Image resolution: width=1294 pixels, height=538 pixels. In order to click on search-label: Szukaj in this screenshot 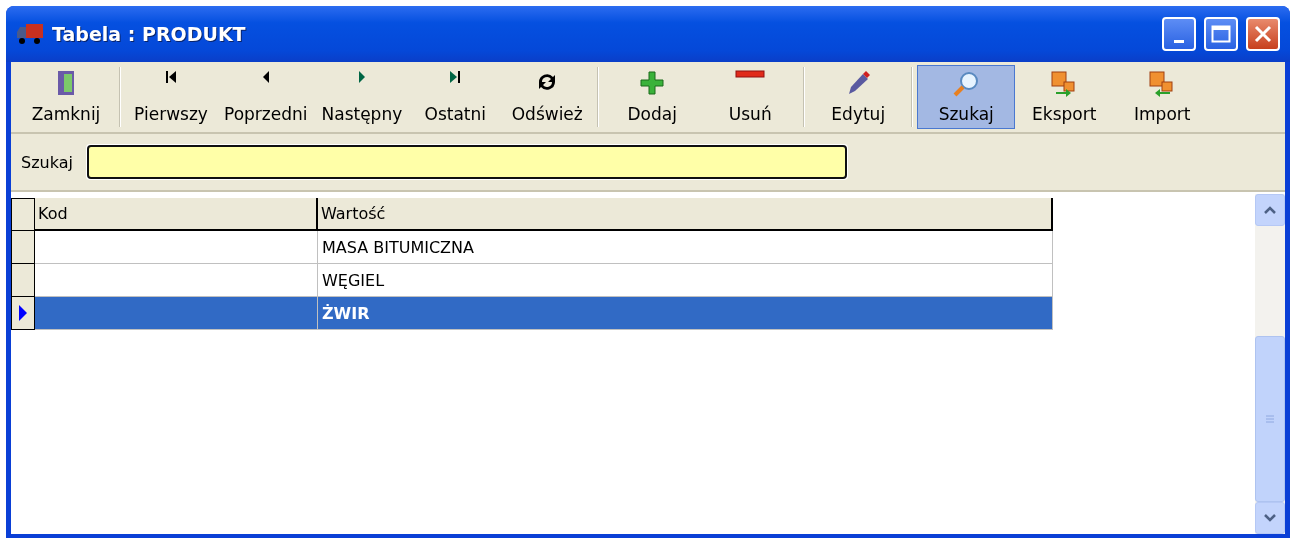, I will do `click(47, 162)`.